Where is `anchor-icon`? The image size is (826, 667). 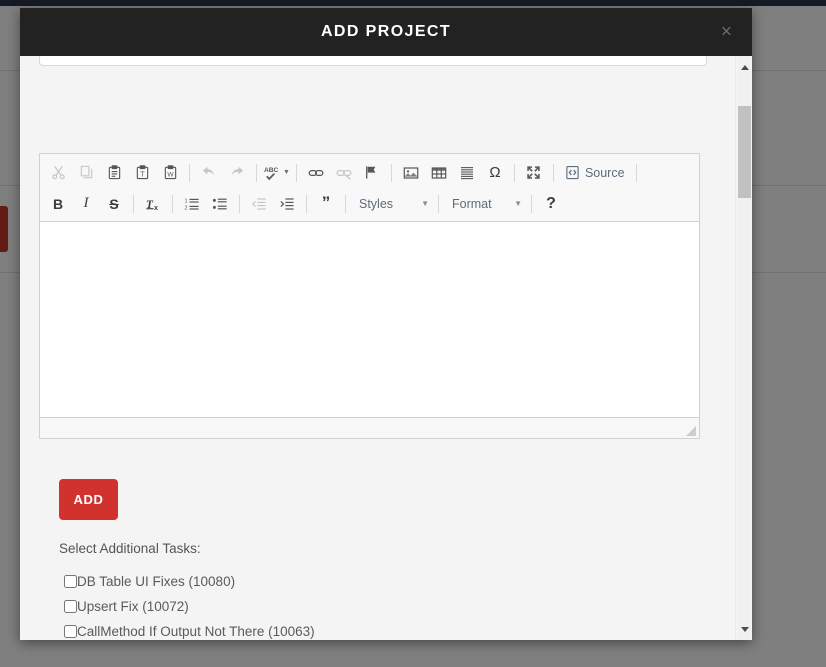
anchor-icon is located at coordinates (372, 173).